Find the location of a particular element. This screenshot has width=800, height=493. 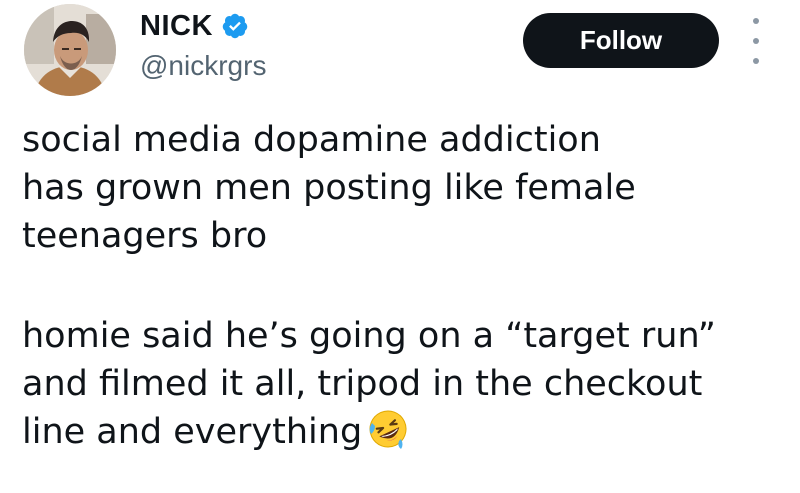

author-handle: @nickrgrs is located at coordinates (203, 66).